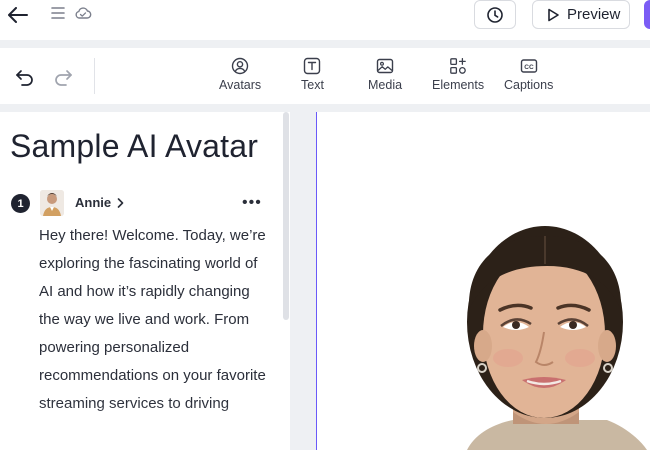  Describe the element at coordinates (385, 85) in the screenshot. I see `tool-label: Media` at that location.